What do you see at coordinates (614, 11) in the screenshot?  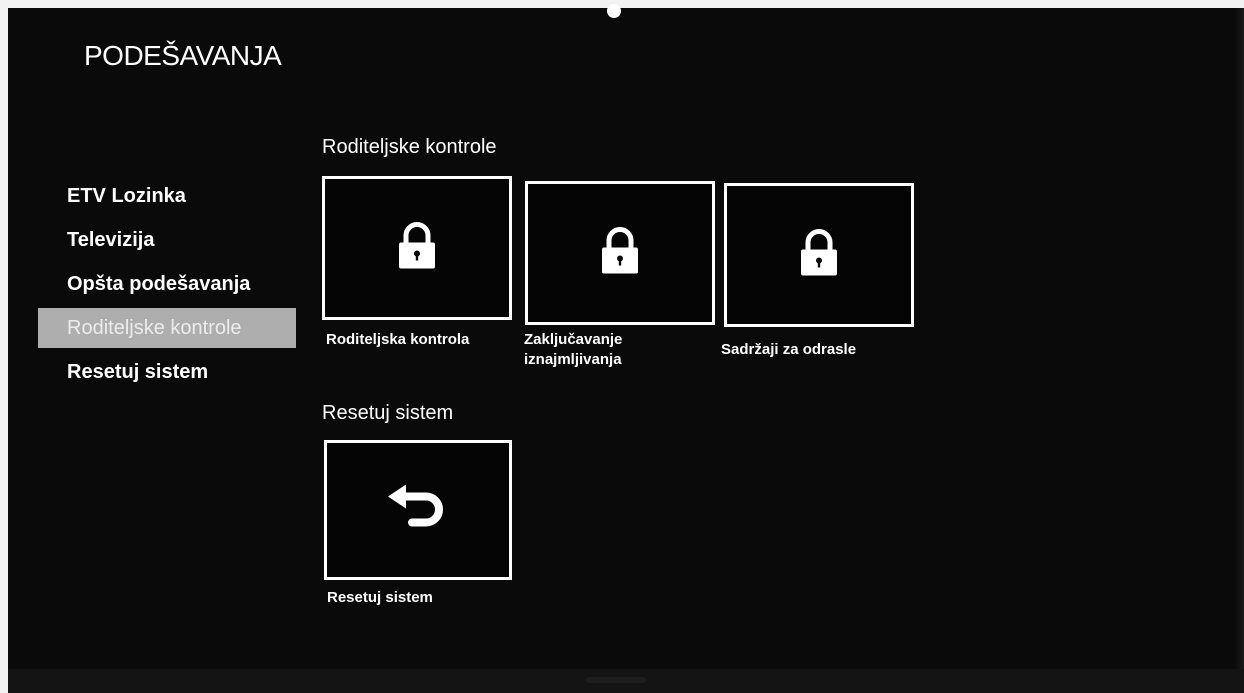 I see `camera-dot` at bounding box center [614, 11].